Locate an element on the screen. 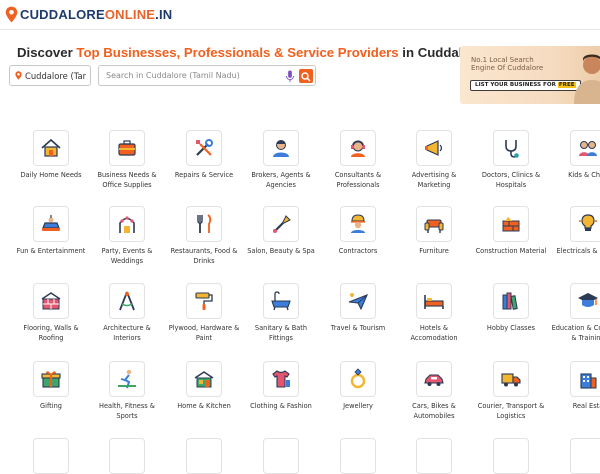  megaphone-icon is located at coordinates (434, 148).